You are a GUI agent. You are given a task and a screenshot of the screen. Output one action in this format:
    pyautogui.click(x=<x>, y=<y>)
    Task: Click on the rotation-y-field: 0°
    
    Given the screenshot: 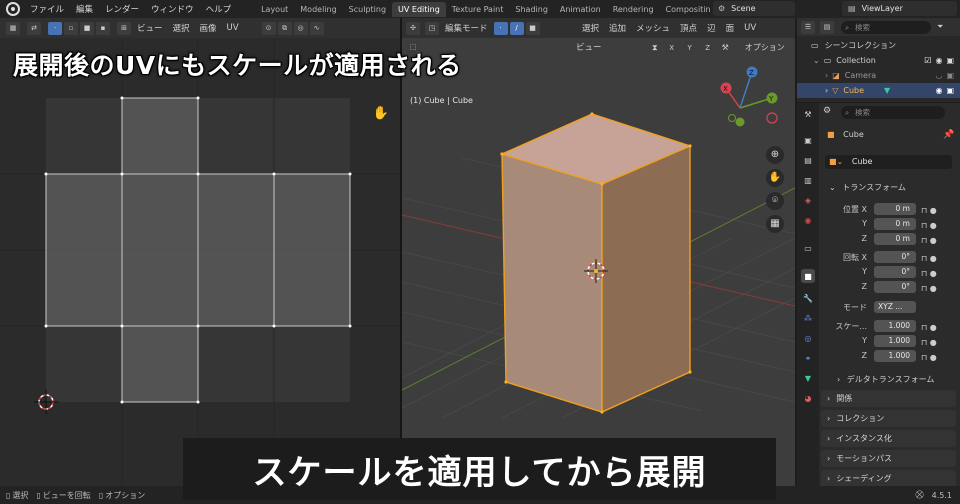 What is the action you would take?
    pyautogui.click(x=895, y=272)
    